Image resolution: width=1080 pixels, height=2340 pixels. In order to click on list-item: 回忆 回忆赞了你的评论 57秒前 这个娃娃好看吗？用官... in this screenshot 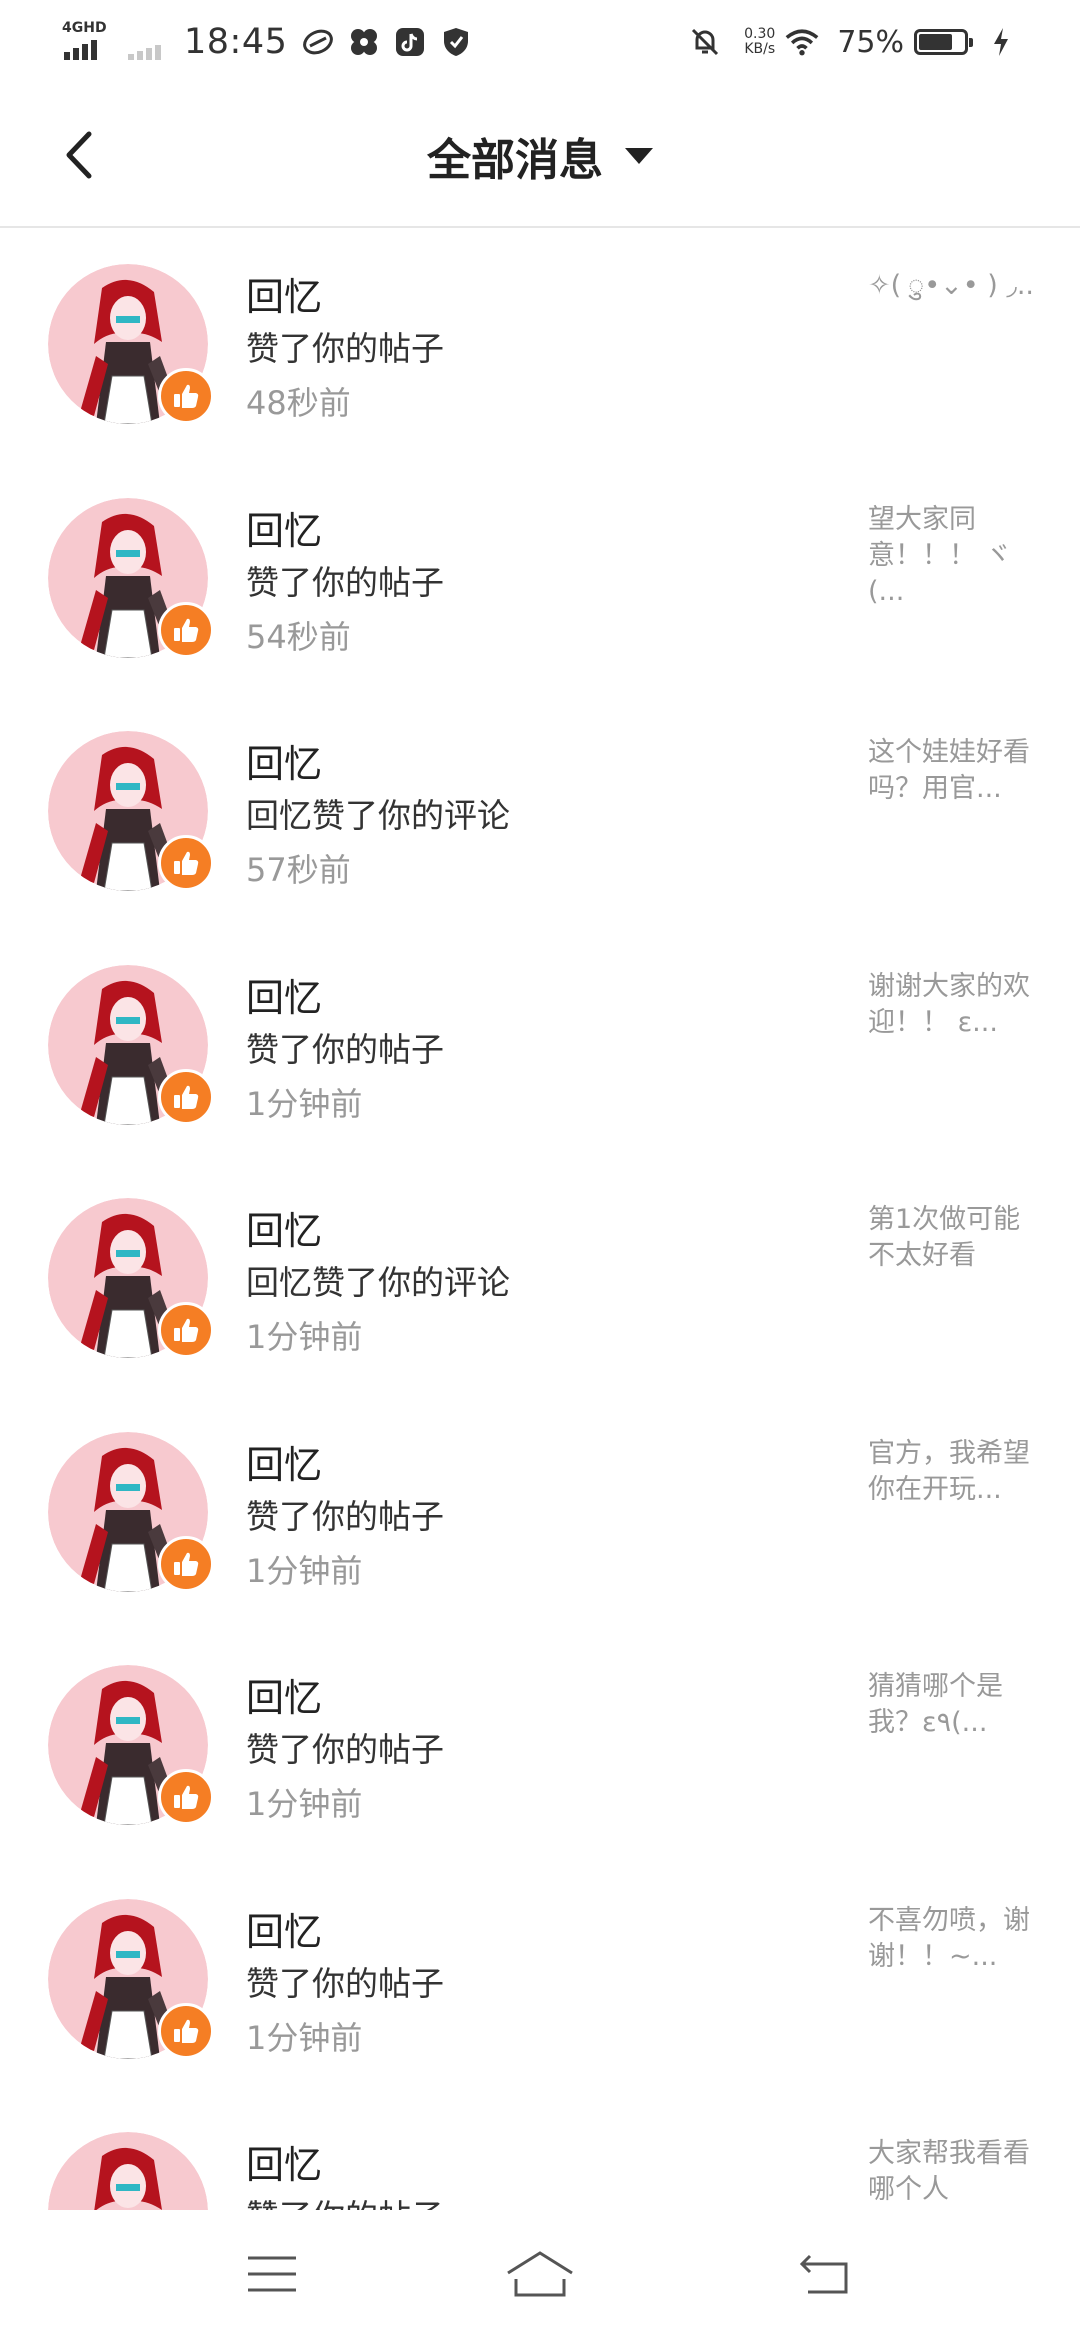, I will do `click(540, 812)`.